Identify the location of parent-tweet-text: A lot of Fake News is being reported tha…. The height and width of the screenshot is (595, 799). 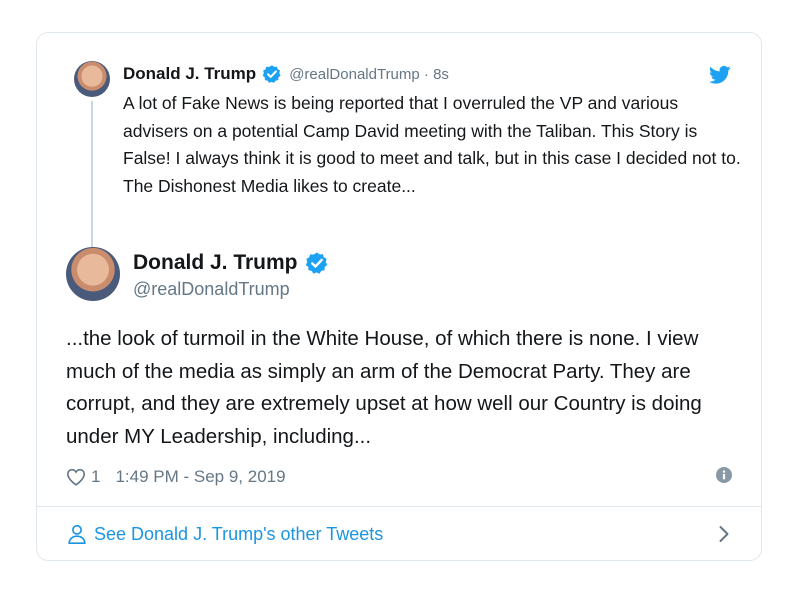
(432, 144).